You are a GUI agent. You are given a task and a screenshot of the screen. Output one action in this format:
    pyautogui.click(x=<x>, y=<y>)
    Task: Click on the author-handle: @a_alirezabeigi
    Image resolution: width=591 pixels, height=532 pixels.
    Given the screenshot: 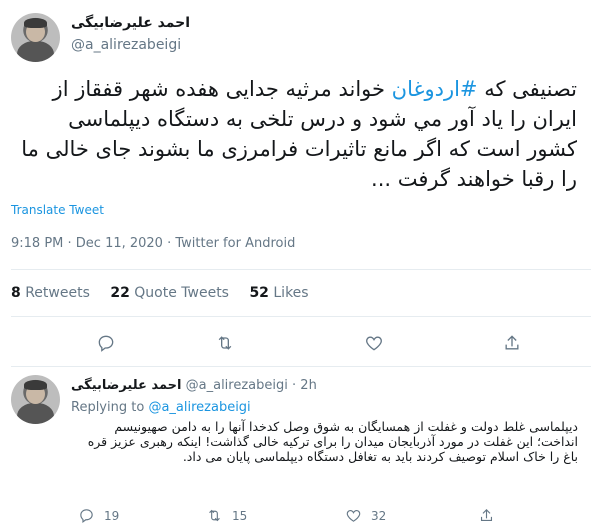 What is the action you would take?
    pyautogui.click(x=126, y=45)
    